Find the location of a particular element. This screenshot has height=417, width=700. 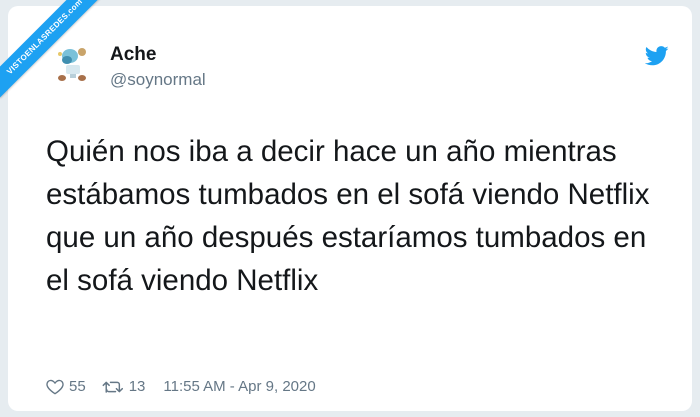

author-handle: @soynormal is located at coordinates (158, 80).